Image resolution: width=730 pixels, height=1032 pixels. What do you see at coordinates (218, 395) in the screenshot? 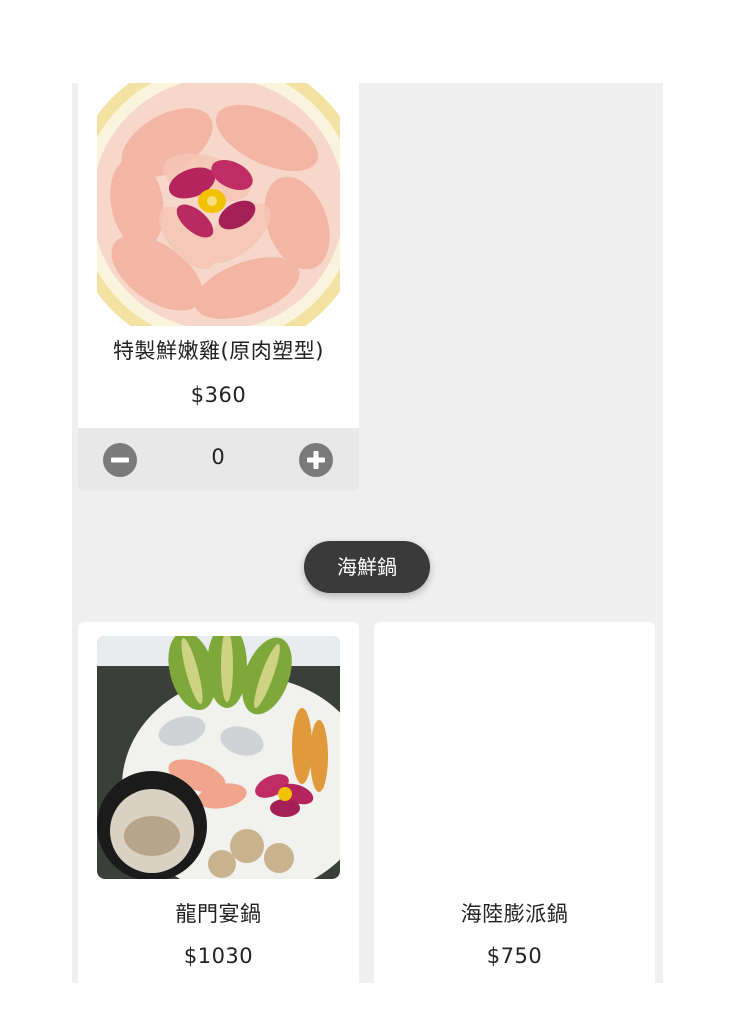
I see `product-price: $360` at bounding box center [218, 395].